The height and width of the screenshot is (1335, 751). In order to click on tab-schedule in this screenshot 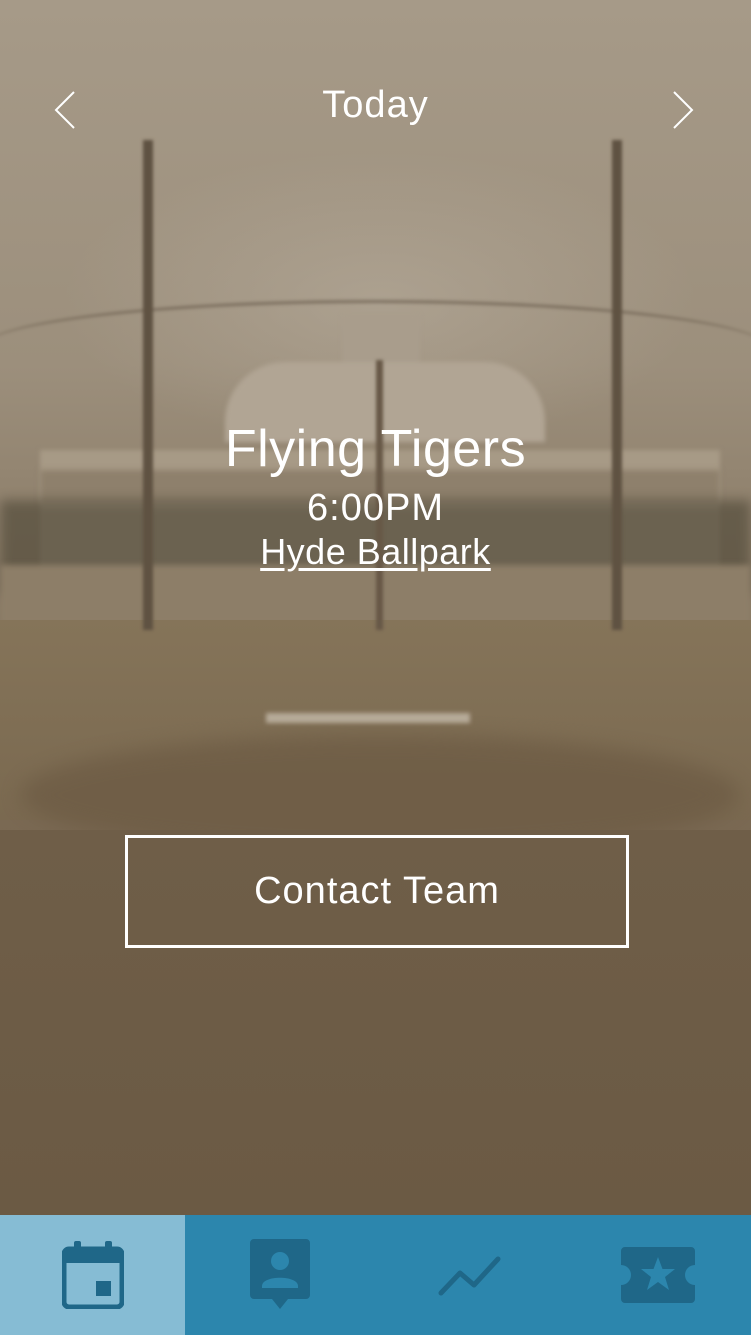, I will do `click(92, 1275)`.